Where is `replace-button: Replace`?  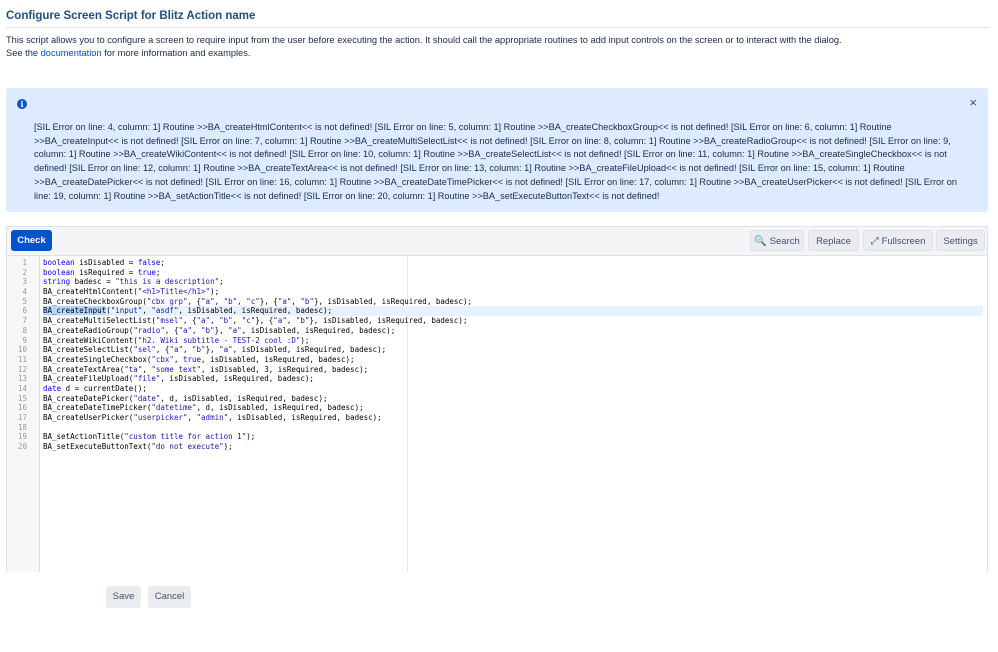
replace-button: Replace is located at coordinates (833, 240).